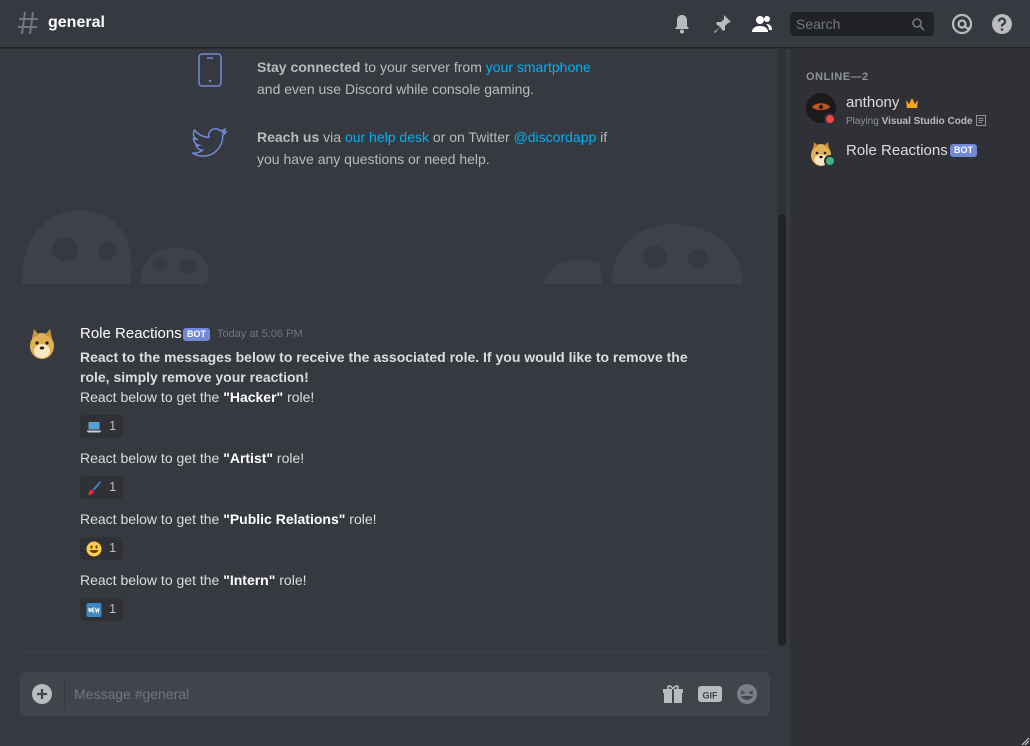  What do you see at coordinates (382, 247) in the screenshot?
I see `welcome-illustration` at bounding box center [382, 247].